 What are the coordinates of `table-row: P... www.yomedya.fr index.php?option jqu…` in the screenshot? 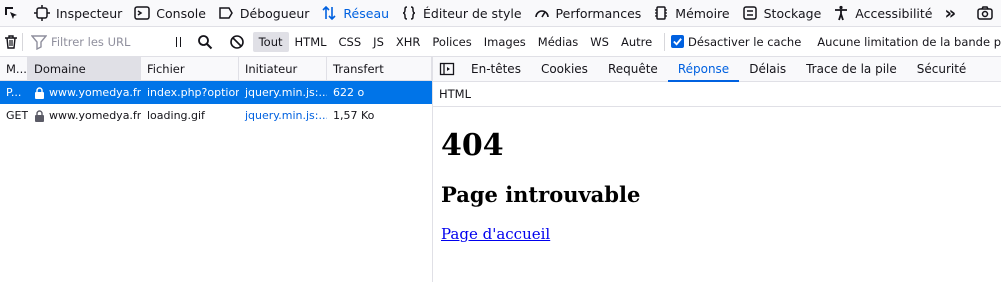 It's located at (216, 92).